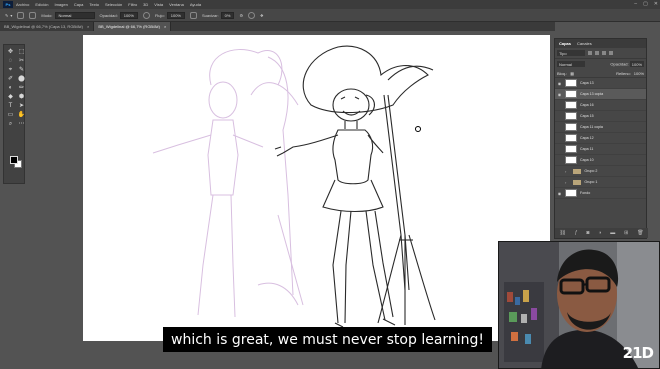 This screenshot has height=369, width=660. Describe the element at coordinates (611, 53) in the screenshot. I see `filter-shape-icon` at that location.